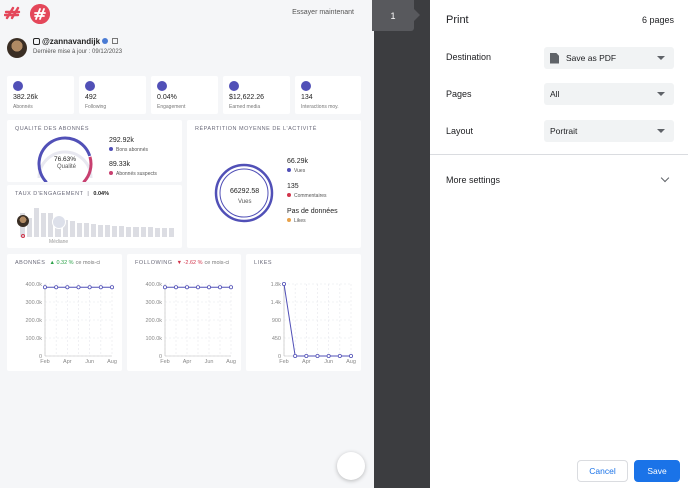  I want to click on destination-select: Save as PDF, so click(609, 58).